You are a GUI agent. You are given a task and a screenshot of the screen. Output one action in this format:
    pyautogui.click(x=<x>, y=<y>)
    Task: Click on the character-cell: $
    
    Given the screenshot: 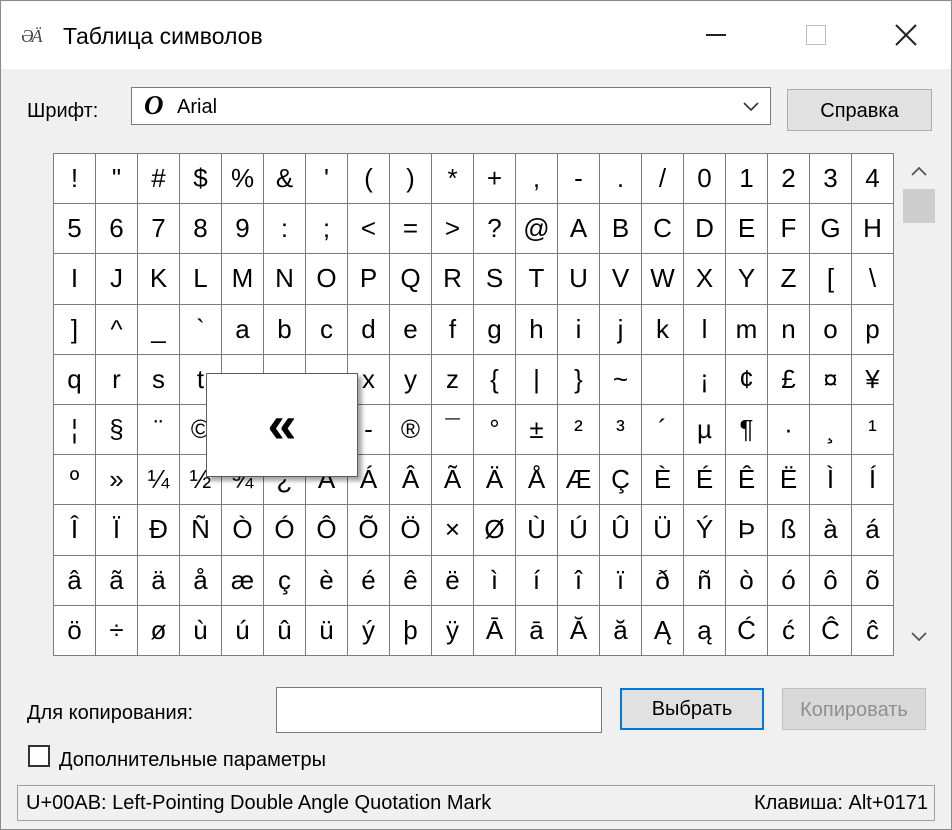 What is the action you would take?
    pyautogui.click(x=201, y=179)
    